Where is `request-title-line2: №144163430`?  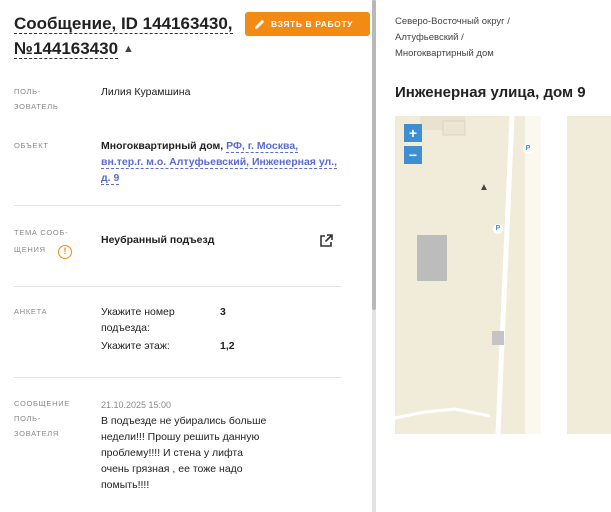 request-title-line2: №144163430 is located at coordinates (66, 49).